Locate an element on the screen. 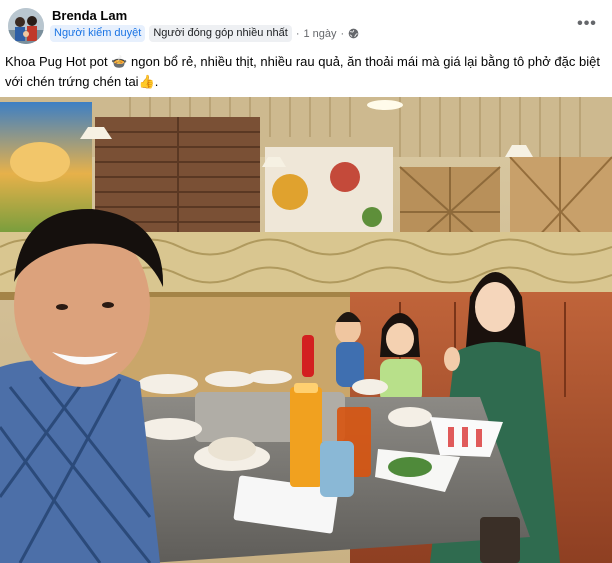  author-name: Brenda Lam is located at coordinates (89, 15).